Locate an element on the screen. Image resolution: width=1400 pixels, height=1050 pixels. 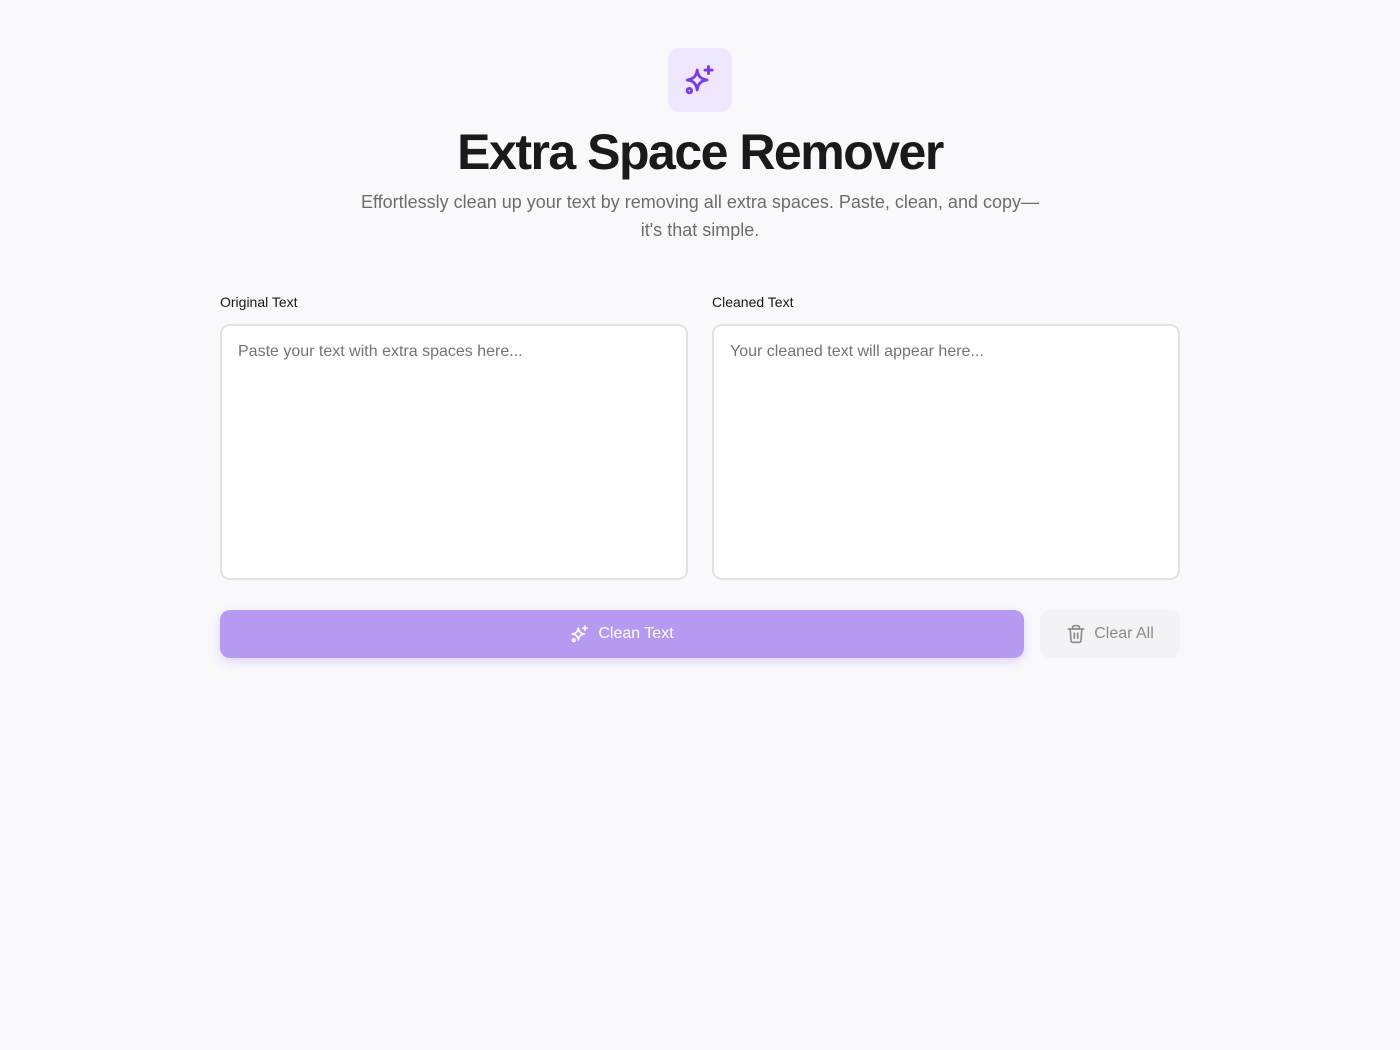
original-text-input is located at coordinates (454, 452).